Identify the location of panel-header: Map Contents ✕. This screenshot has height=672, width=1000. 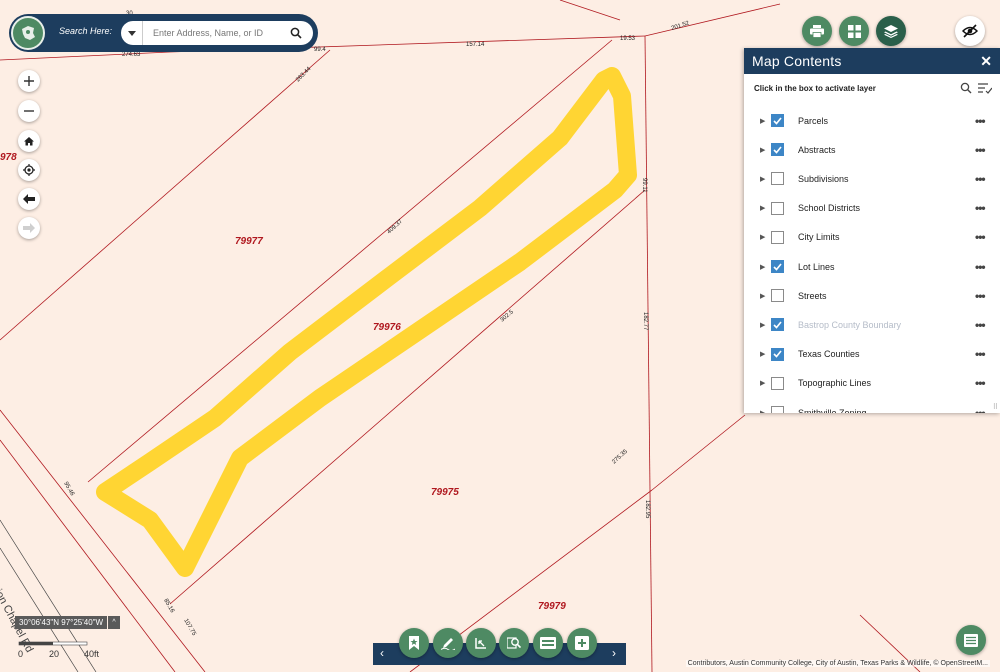
(872, 61).